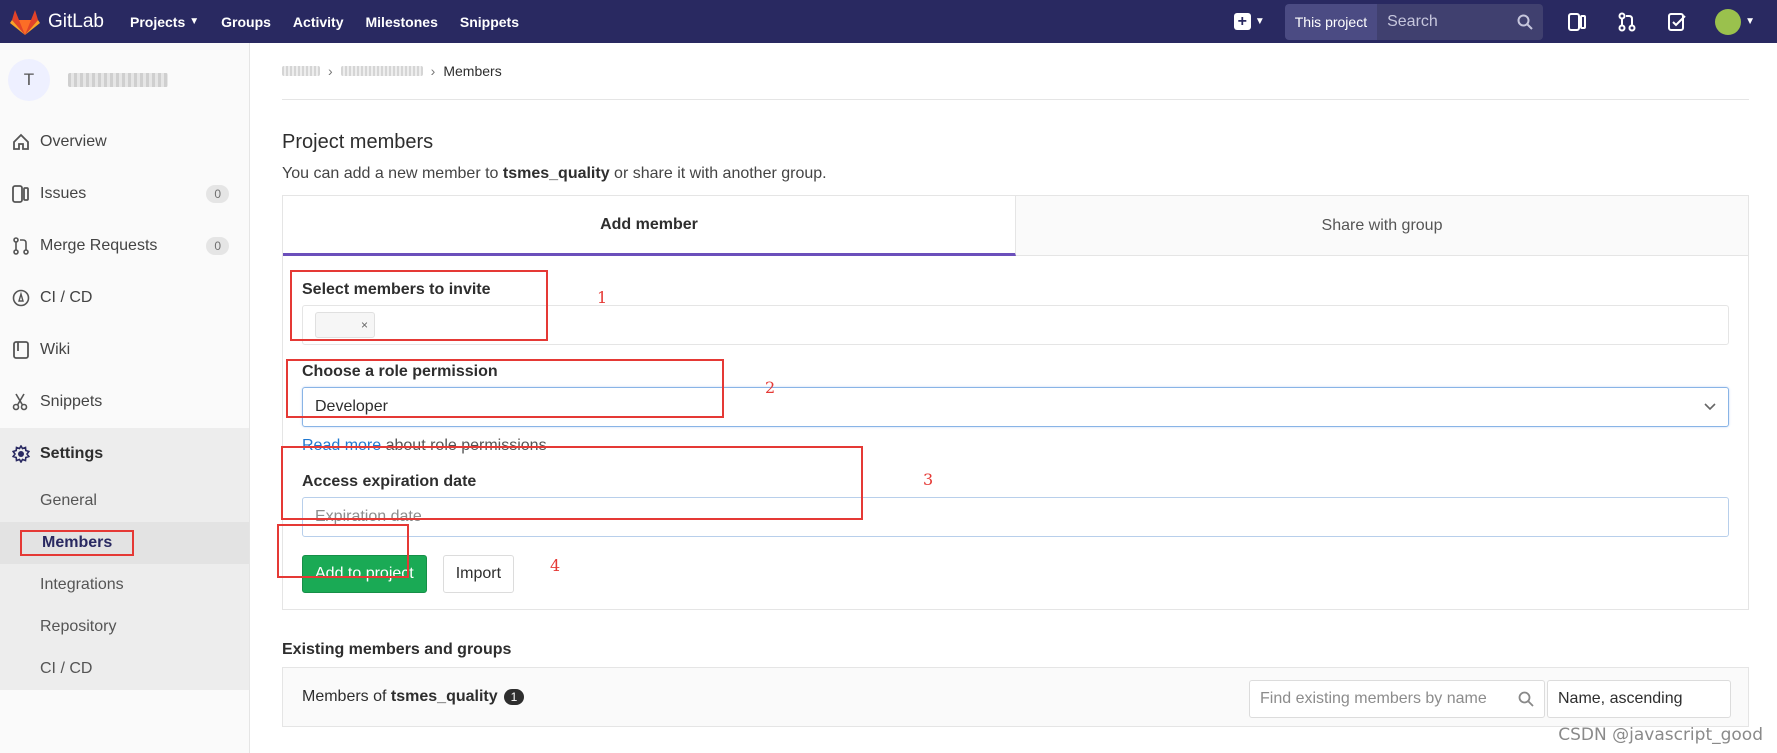  I want to click on nav-right: + ▼ This project ▼, so click(1505, 21).